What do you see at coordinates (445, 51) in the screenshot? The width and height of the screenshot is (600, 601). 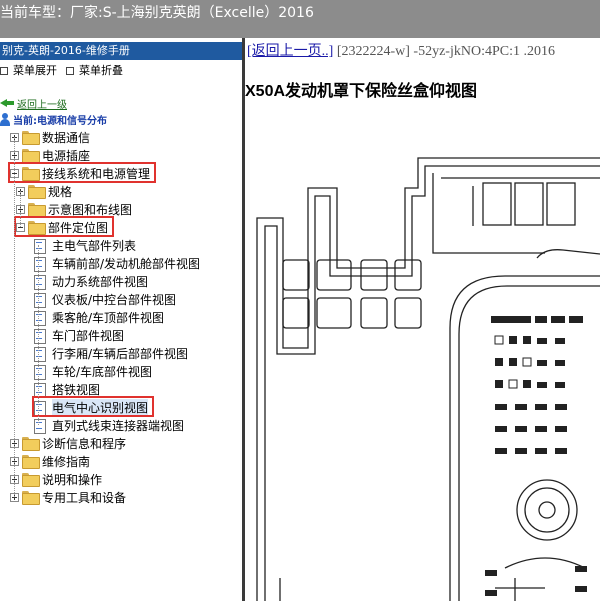 I see `doc-code: [2322224-w] -52yz-jkNO:4PC:1 .2016` at bounding box center [445, 51].